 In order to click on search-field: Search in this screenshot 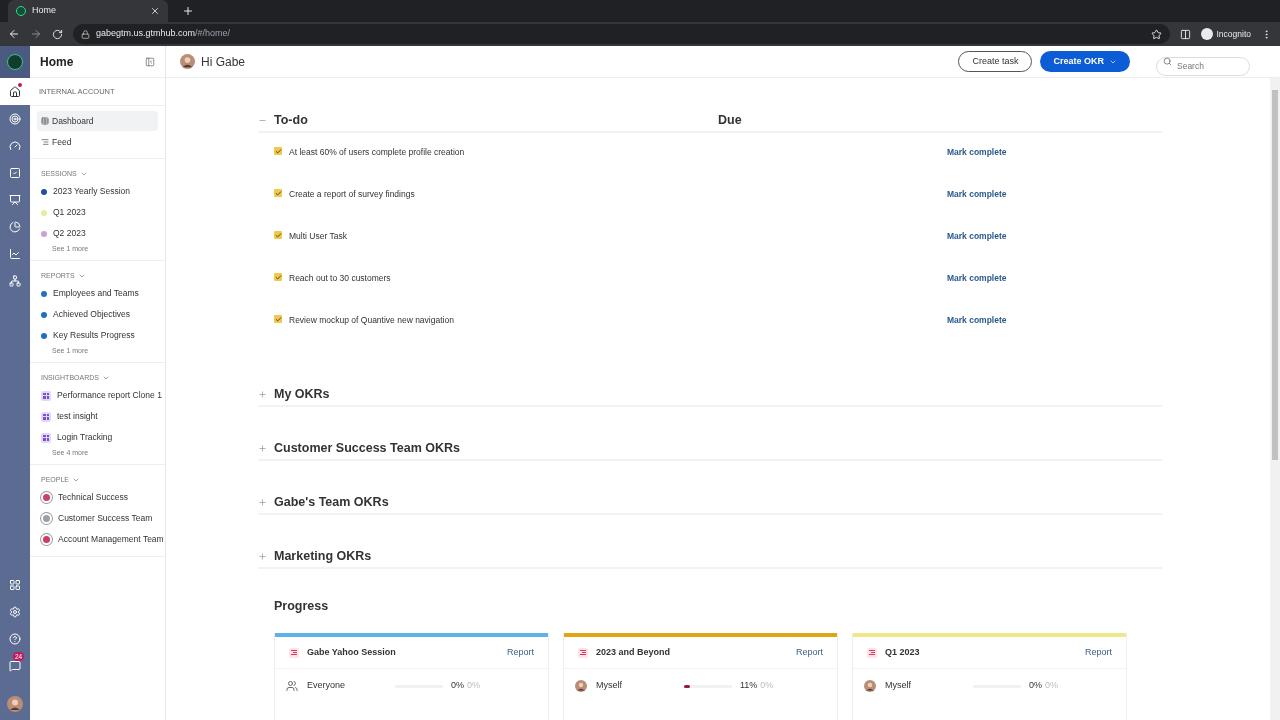, I will do `click(1203, 66)`.